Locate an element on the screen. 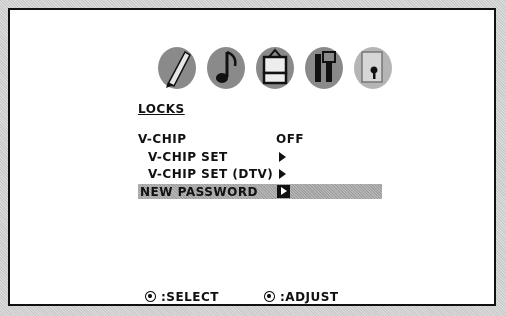 The height and width of the screenshot is (316, 506). lock-icon is located at coordinates (373, 68).